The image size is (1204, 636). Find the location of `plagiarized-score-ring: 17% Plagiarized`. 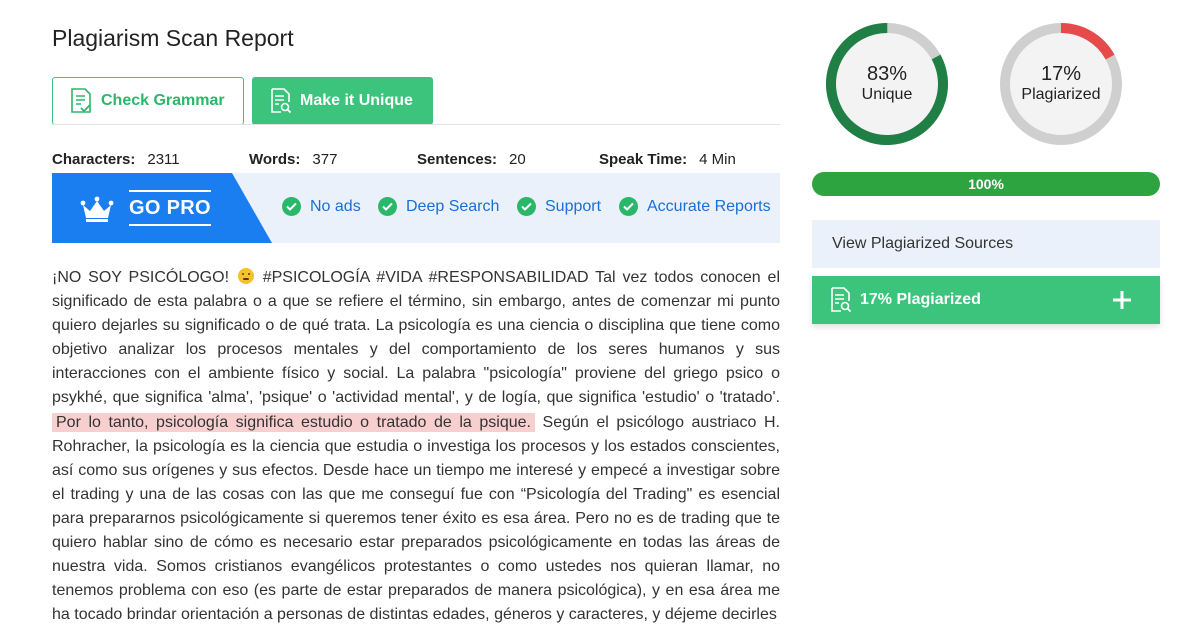

plagiarized-score-ring: 17% Plagiarized is located at coordinates (1061, 84).